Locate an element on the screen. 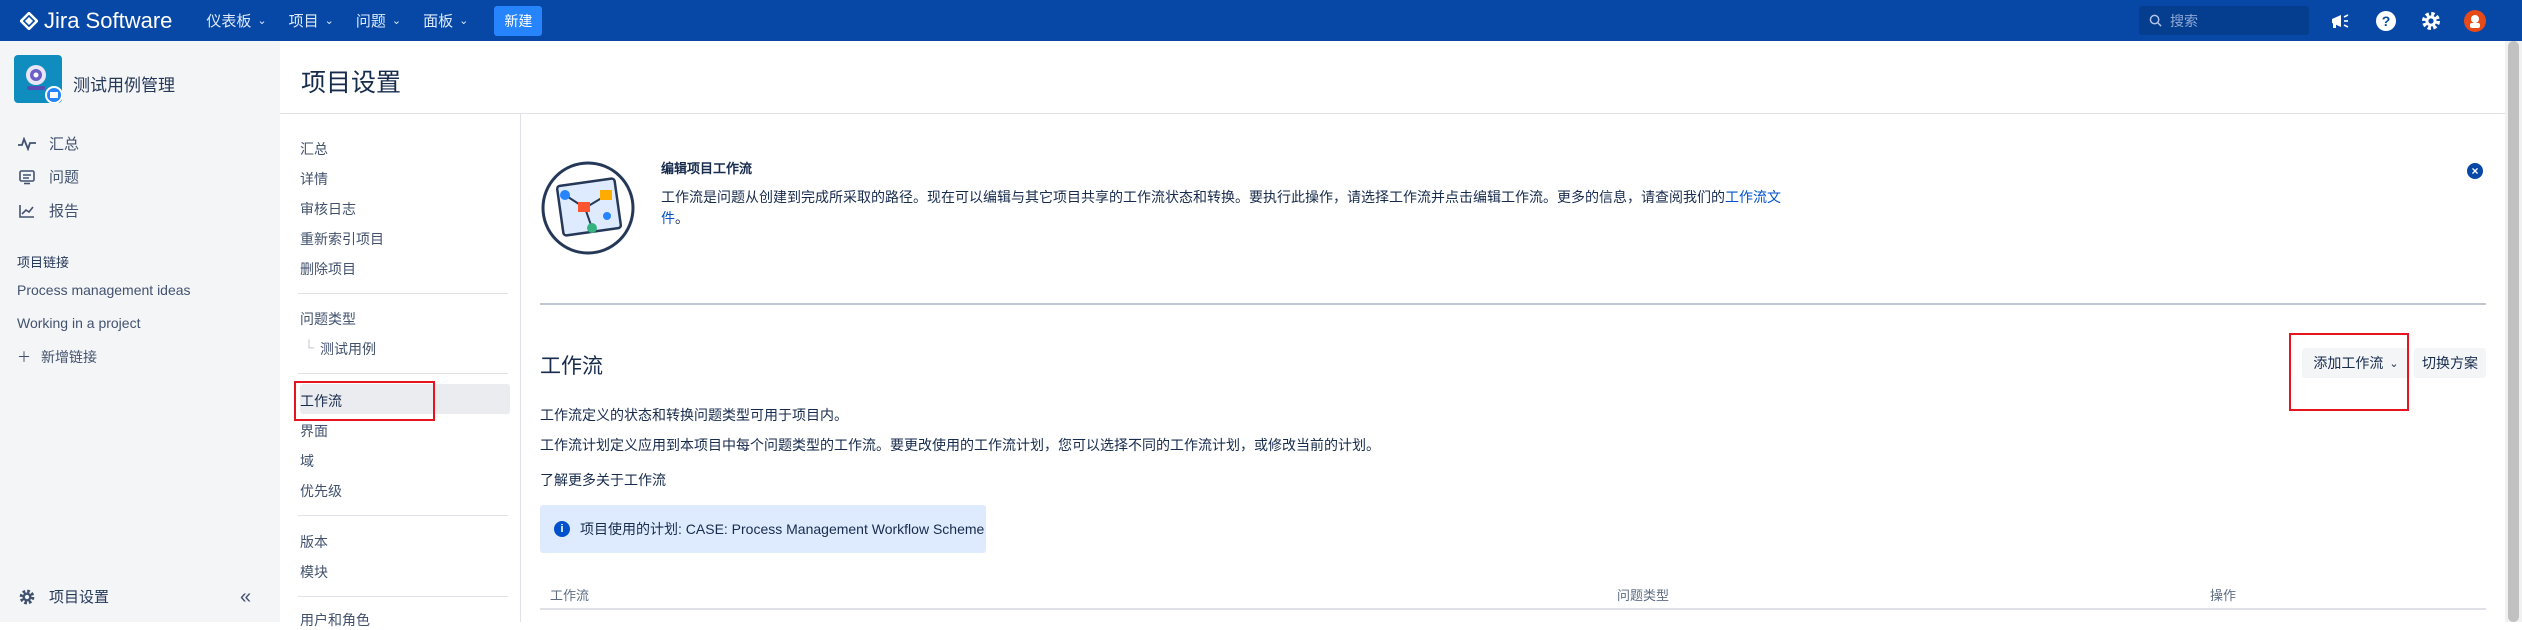 Image resolution: width=2522 pixels, height=630 pixels. sidebar-item-summary: 汇总 is located at coordinates (48, 143).